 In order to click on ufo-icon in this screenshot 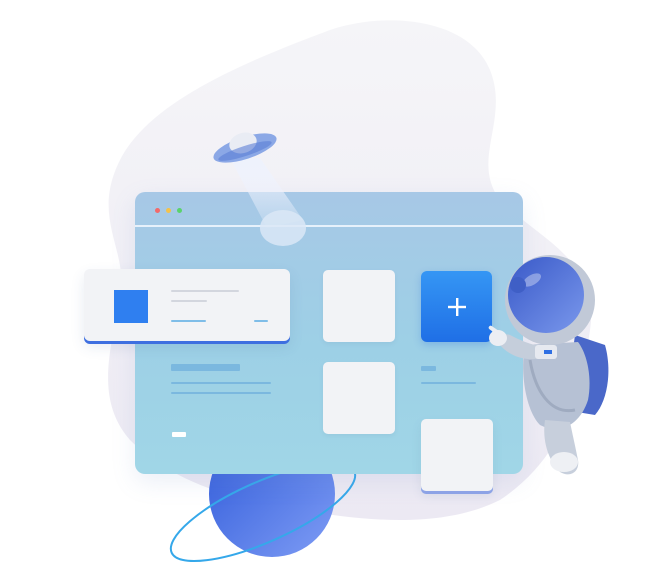, I will do `click(259, 189)`.